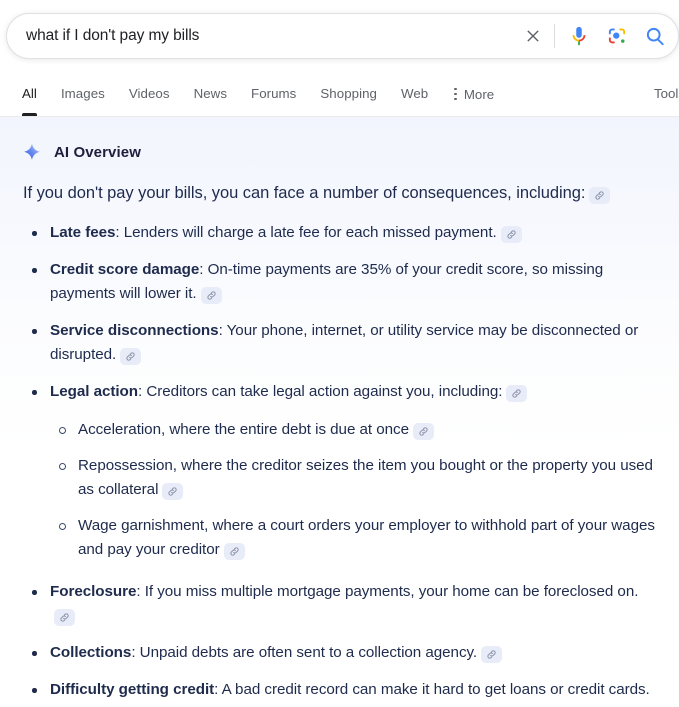  Describe the element at coordinates (260, 36) in the screenshot. I see `search-input` at that location.